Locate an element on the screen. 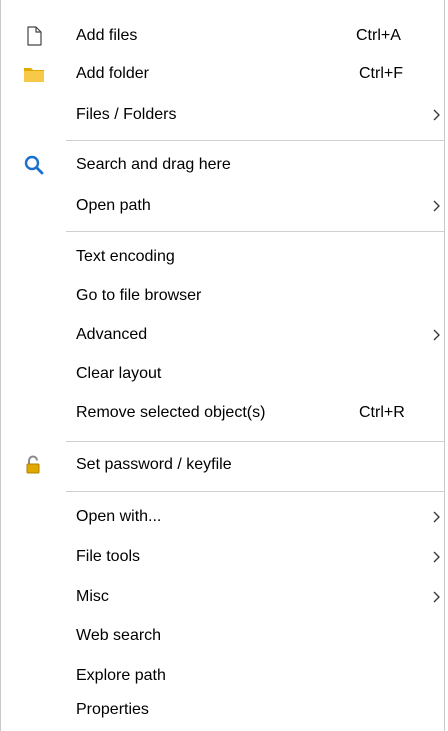 The image size is (448, 731). menu-item-label: Web search is located at coordinates (119, 635).